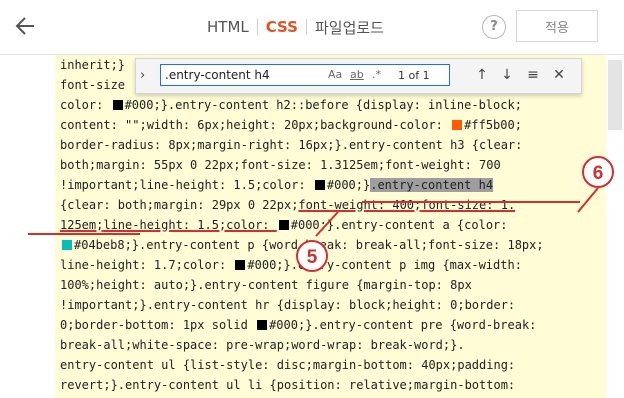 The width and height of the screenshot is (624, 398). What do you see at coordinates (432, 185) in the screenshot?
I see `search-match-highlight: .entry-content h4` at bounding box center [432, 185].